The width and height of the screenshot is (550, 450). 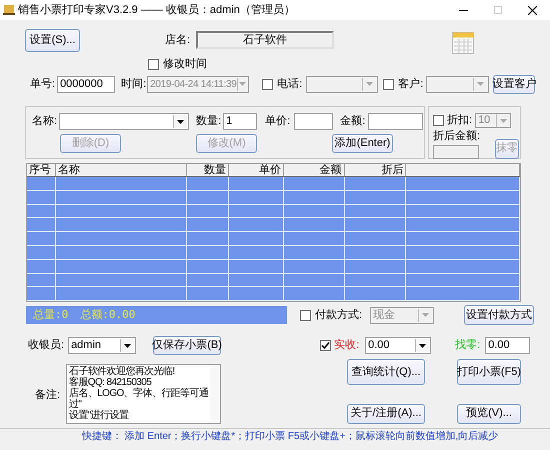 What do you see at coordinates (347, 346) in the screenshot?
I see `received-label: 实收:` at bounding box center [347, 346].